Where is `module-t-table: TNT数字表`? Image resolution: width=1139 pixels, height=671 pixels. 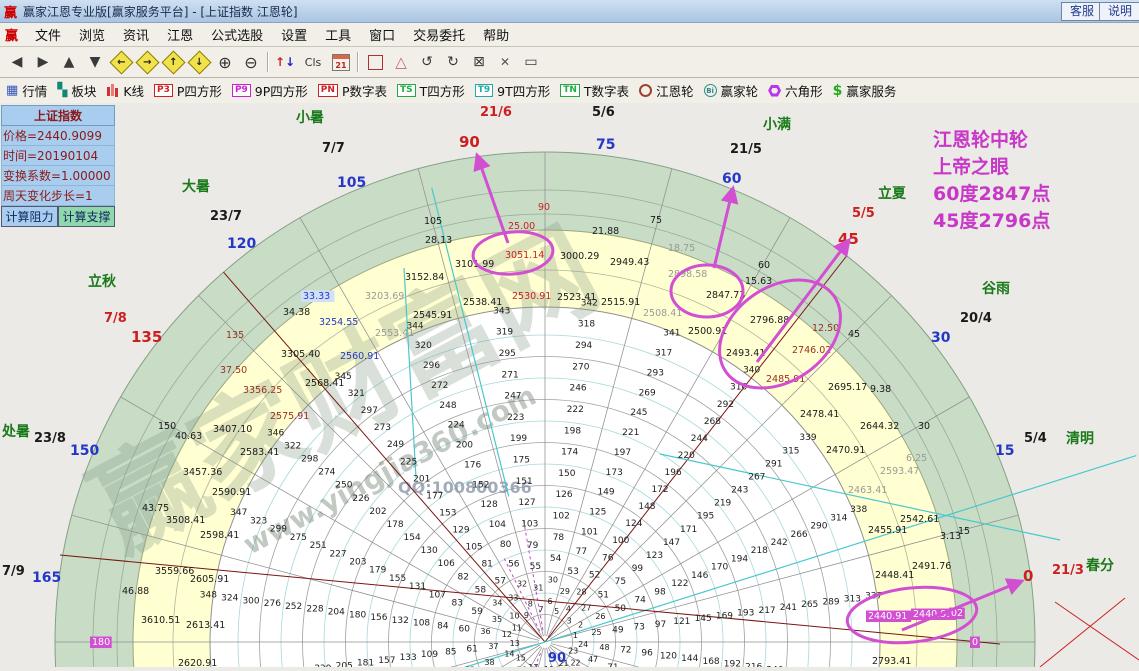 module-t-table: TNT数字表 is located at coordinates (594, 90).